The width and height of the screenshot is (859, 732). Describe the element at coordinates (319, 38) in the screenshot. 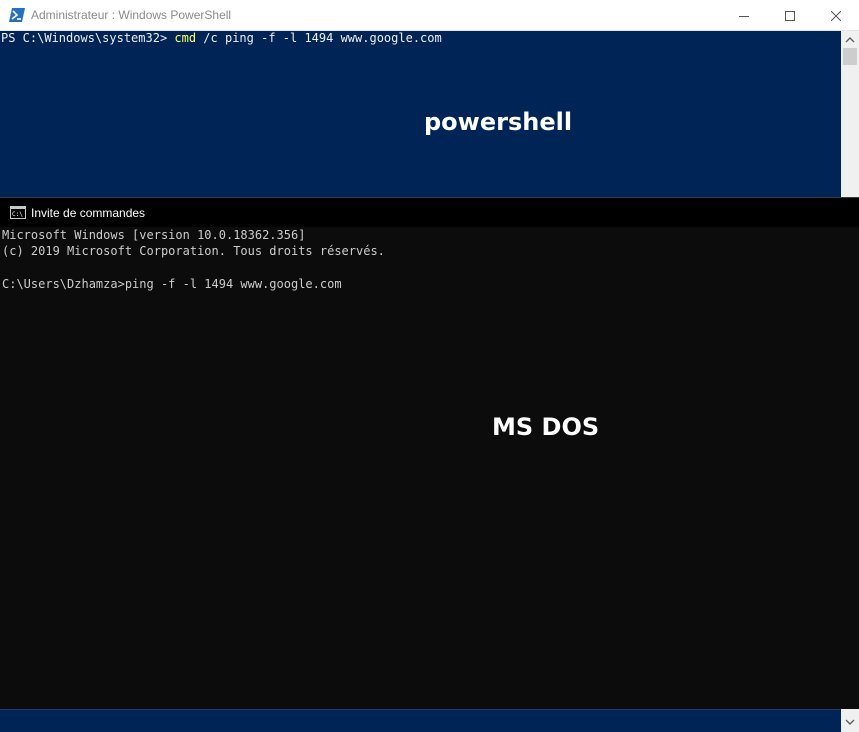

I see `powershell-command-args: /c ping -f -l 1494 www.google.com` at that location.